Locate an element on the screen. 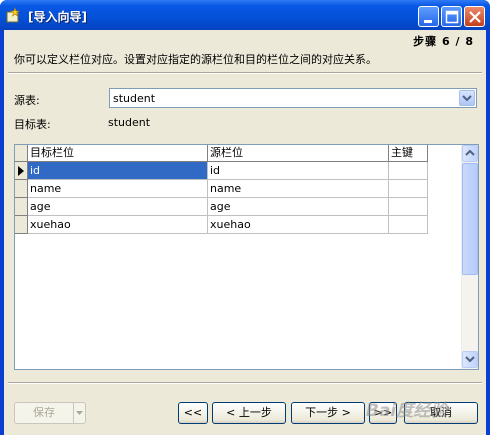 Image resolution: width=490 pixels, height=435 pixels. source-field-cell: name is located at coordinates (298, 189).